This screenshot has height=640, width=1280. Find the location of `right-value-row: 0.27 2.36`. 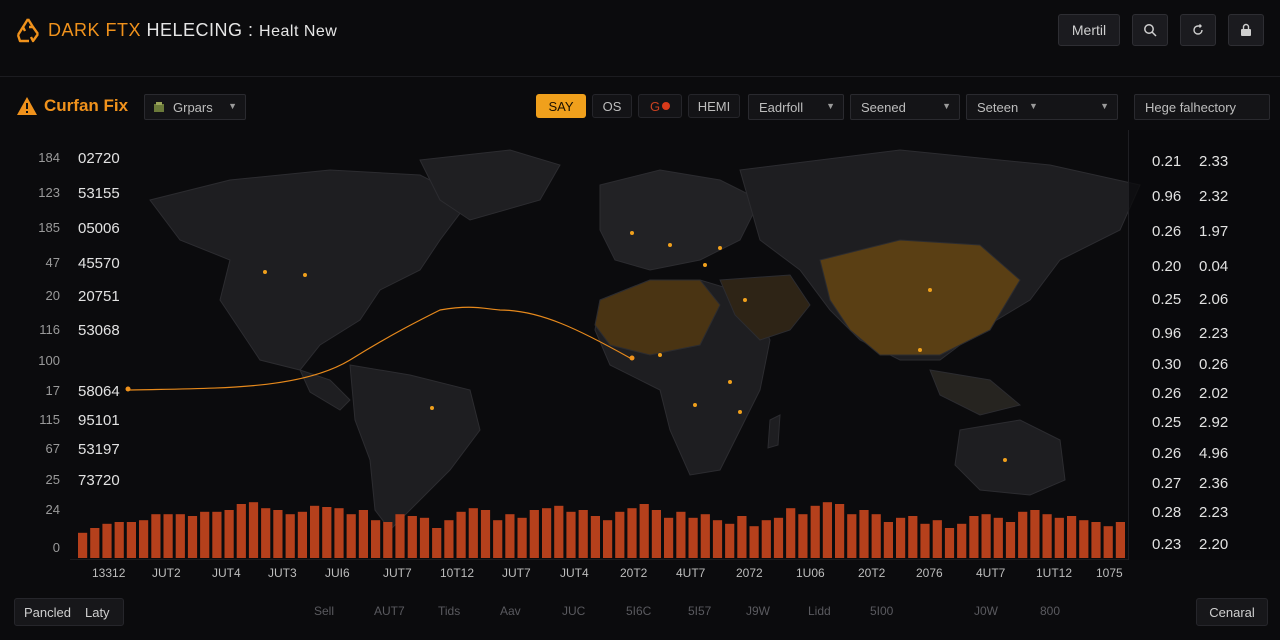

right-value-row: 0.27 2.36 is located at coordinates (1204, 485).